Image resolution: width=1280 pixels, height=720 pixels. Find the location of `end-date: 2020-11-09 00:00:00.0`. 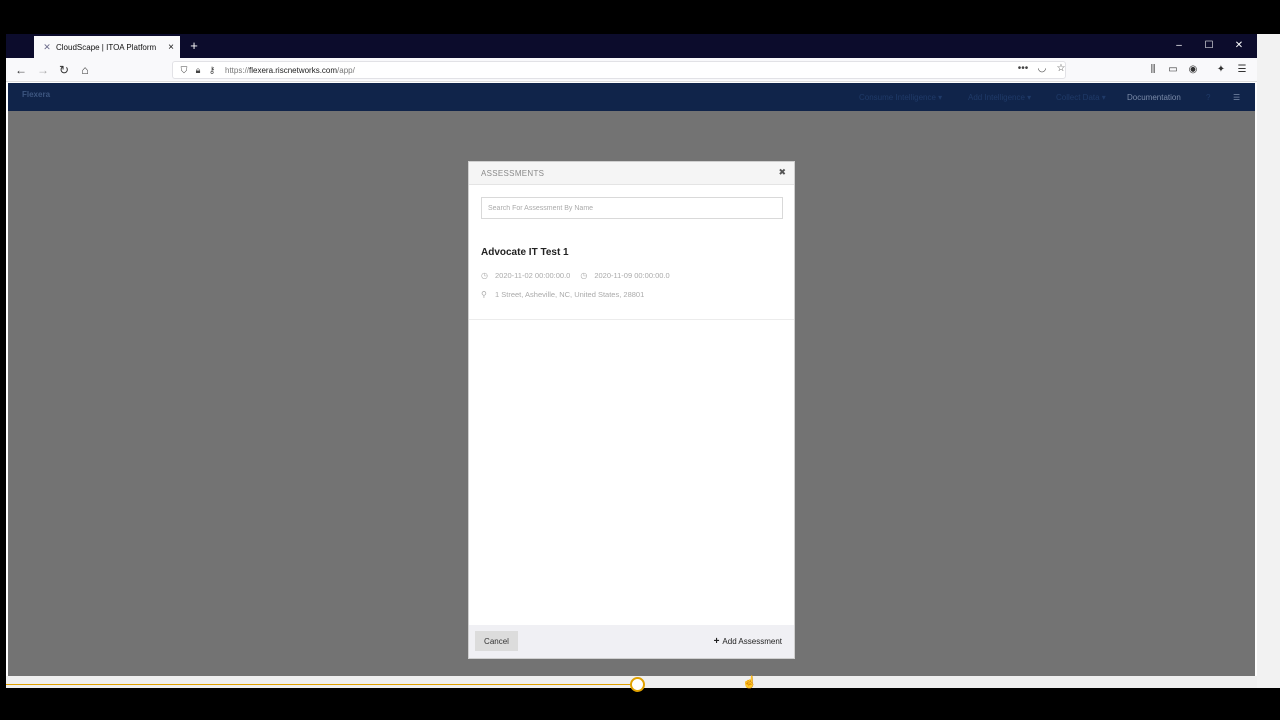

end-date: 2020-11-09 00:00:00.0 is located at coordinates (632, 275).